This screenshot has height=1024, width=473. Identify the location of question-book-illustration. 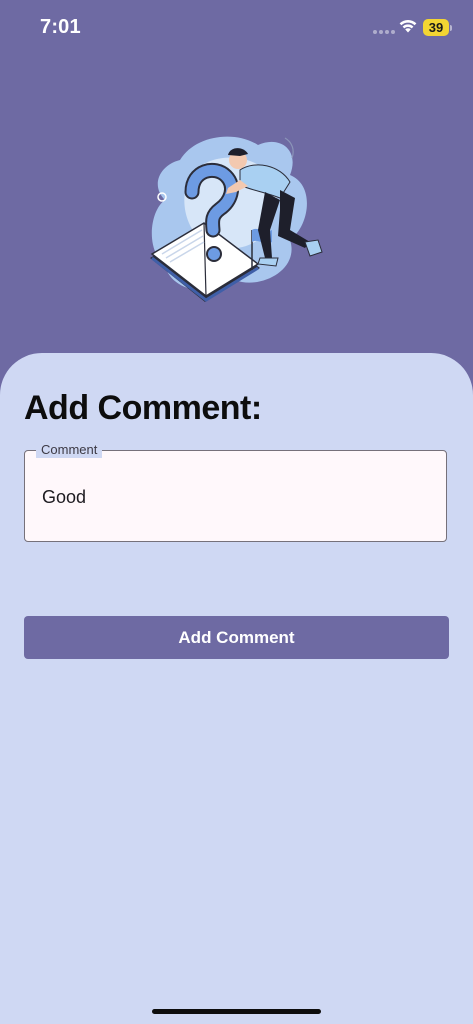
(236, 219).